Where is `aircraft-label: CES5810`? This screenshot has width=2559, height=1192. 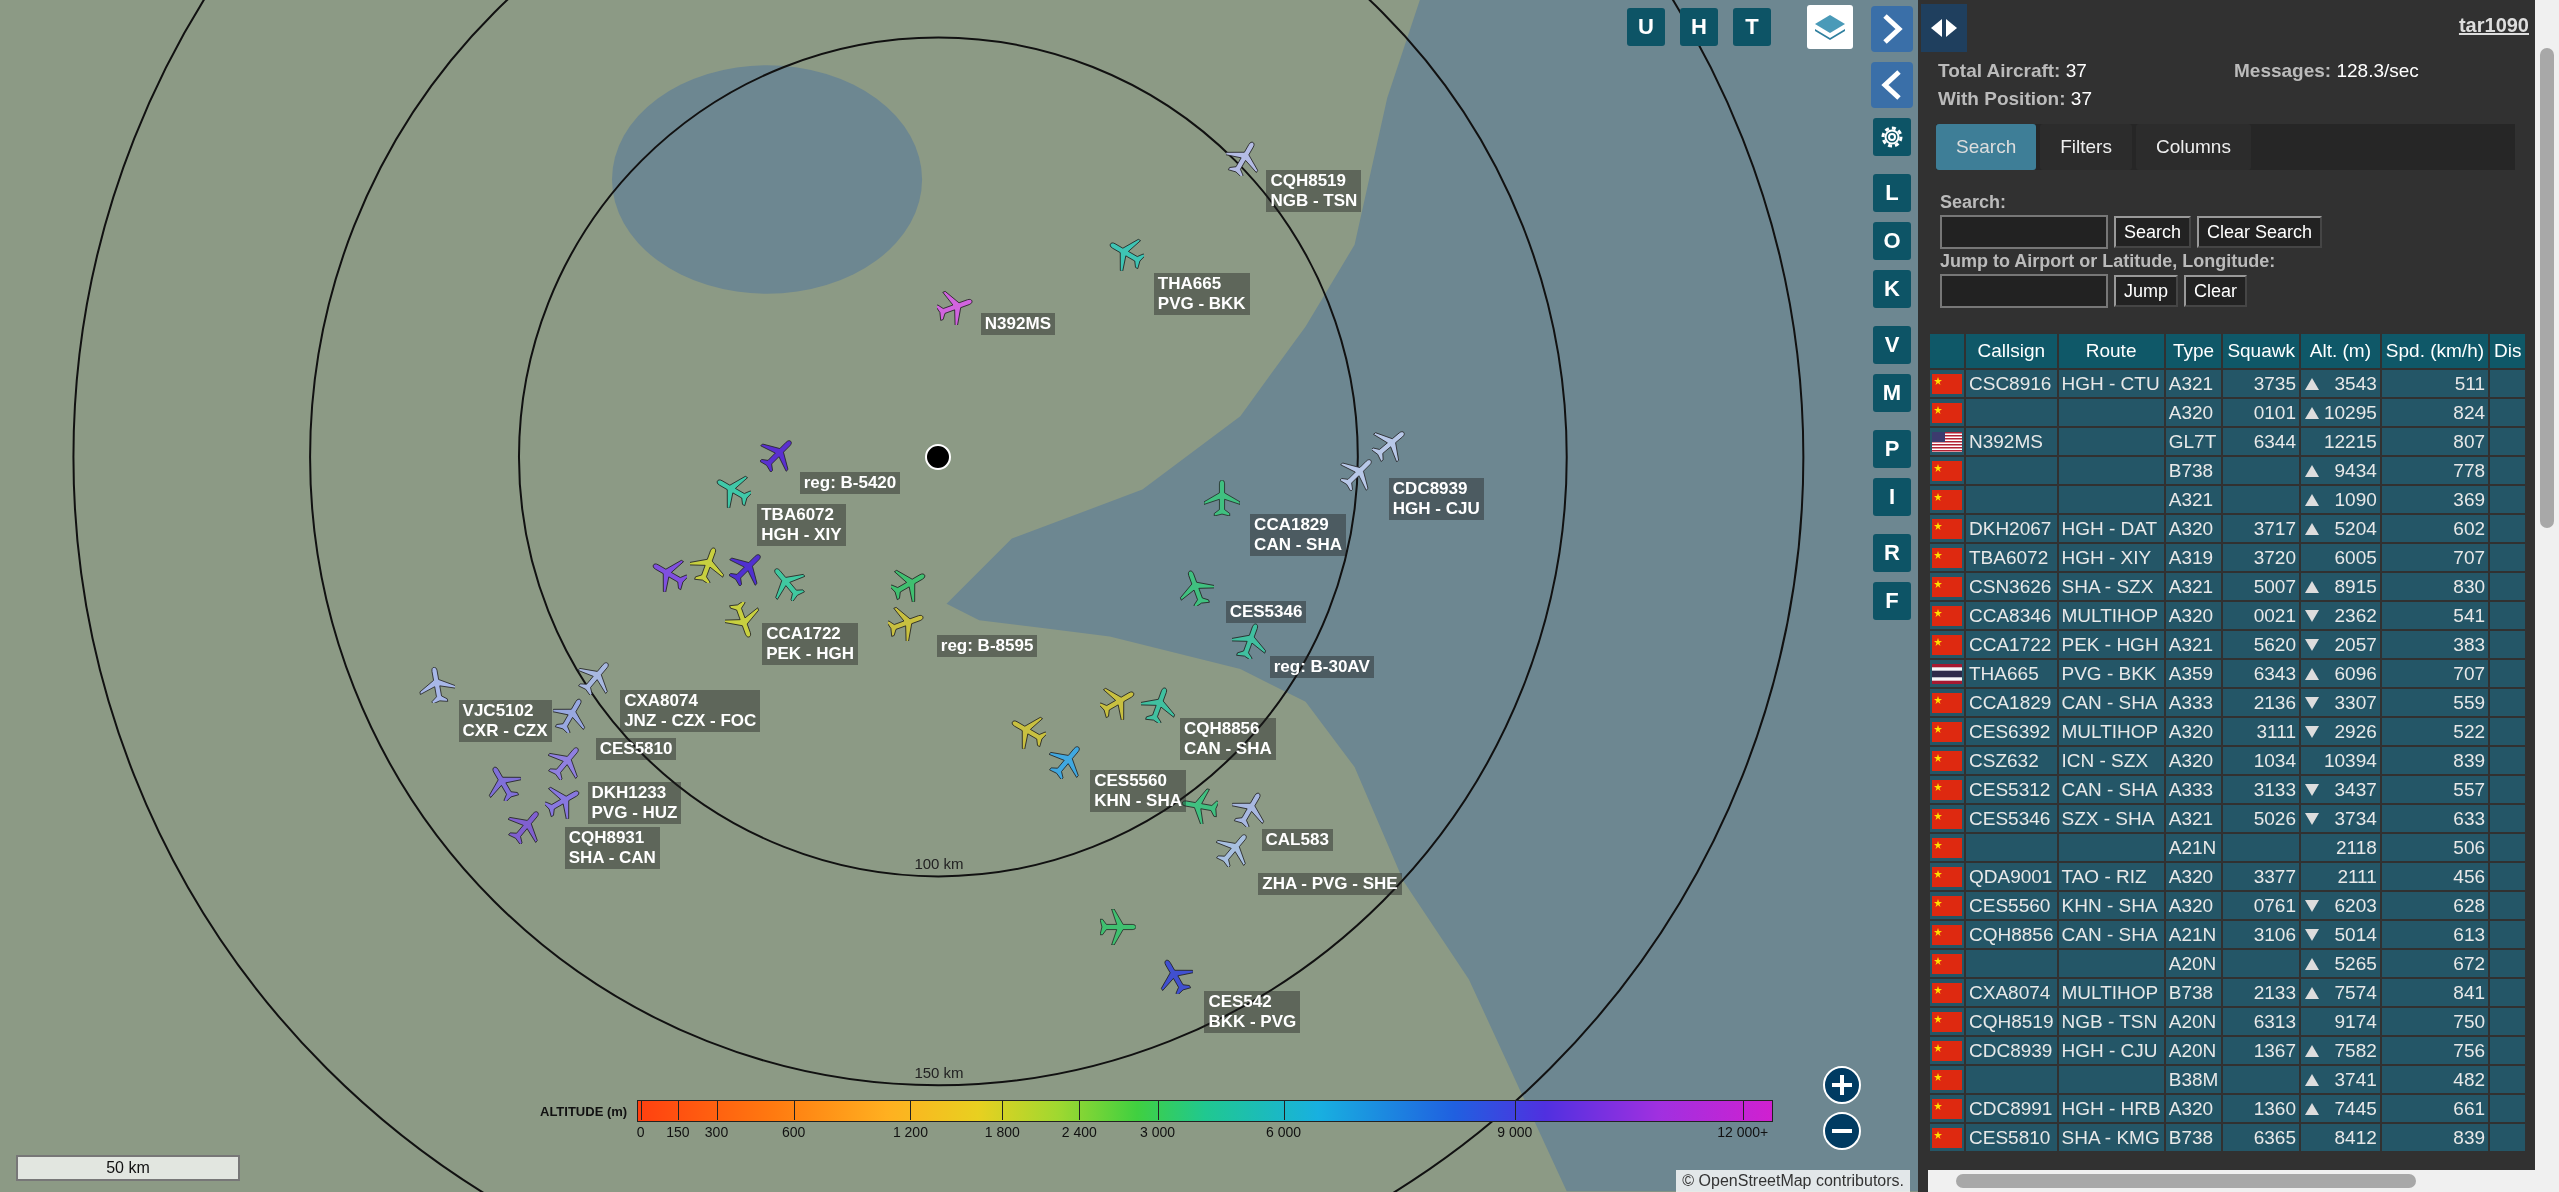 aircraft-label: CES5810 is located at coordinates (636, 748).